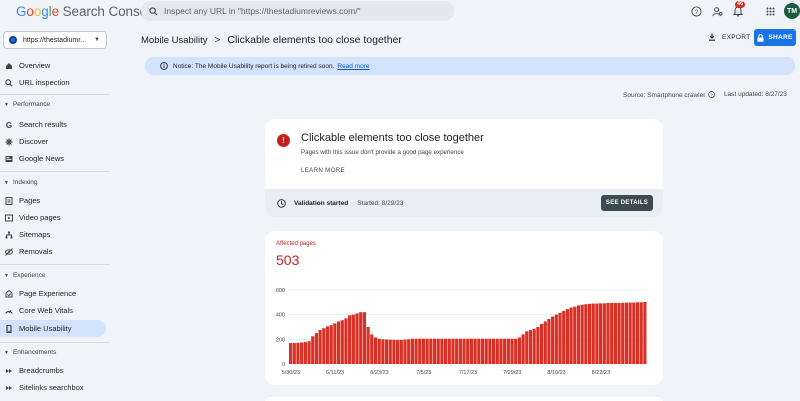 This screenshot has height=401, width=800. What do you see at coordinates (792, 11) in the screenshot?
I see `avatar: TM` at bounding box center [792, 11].